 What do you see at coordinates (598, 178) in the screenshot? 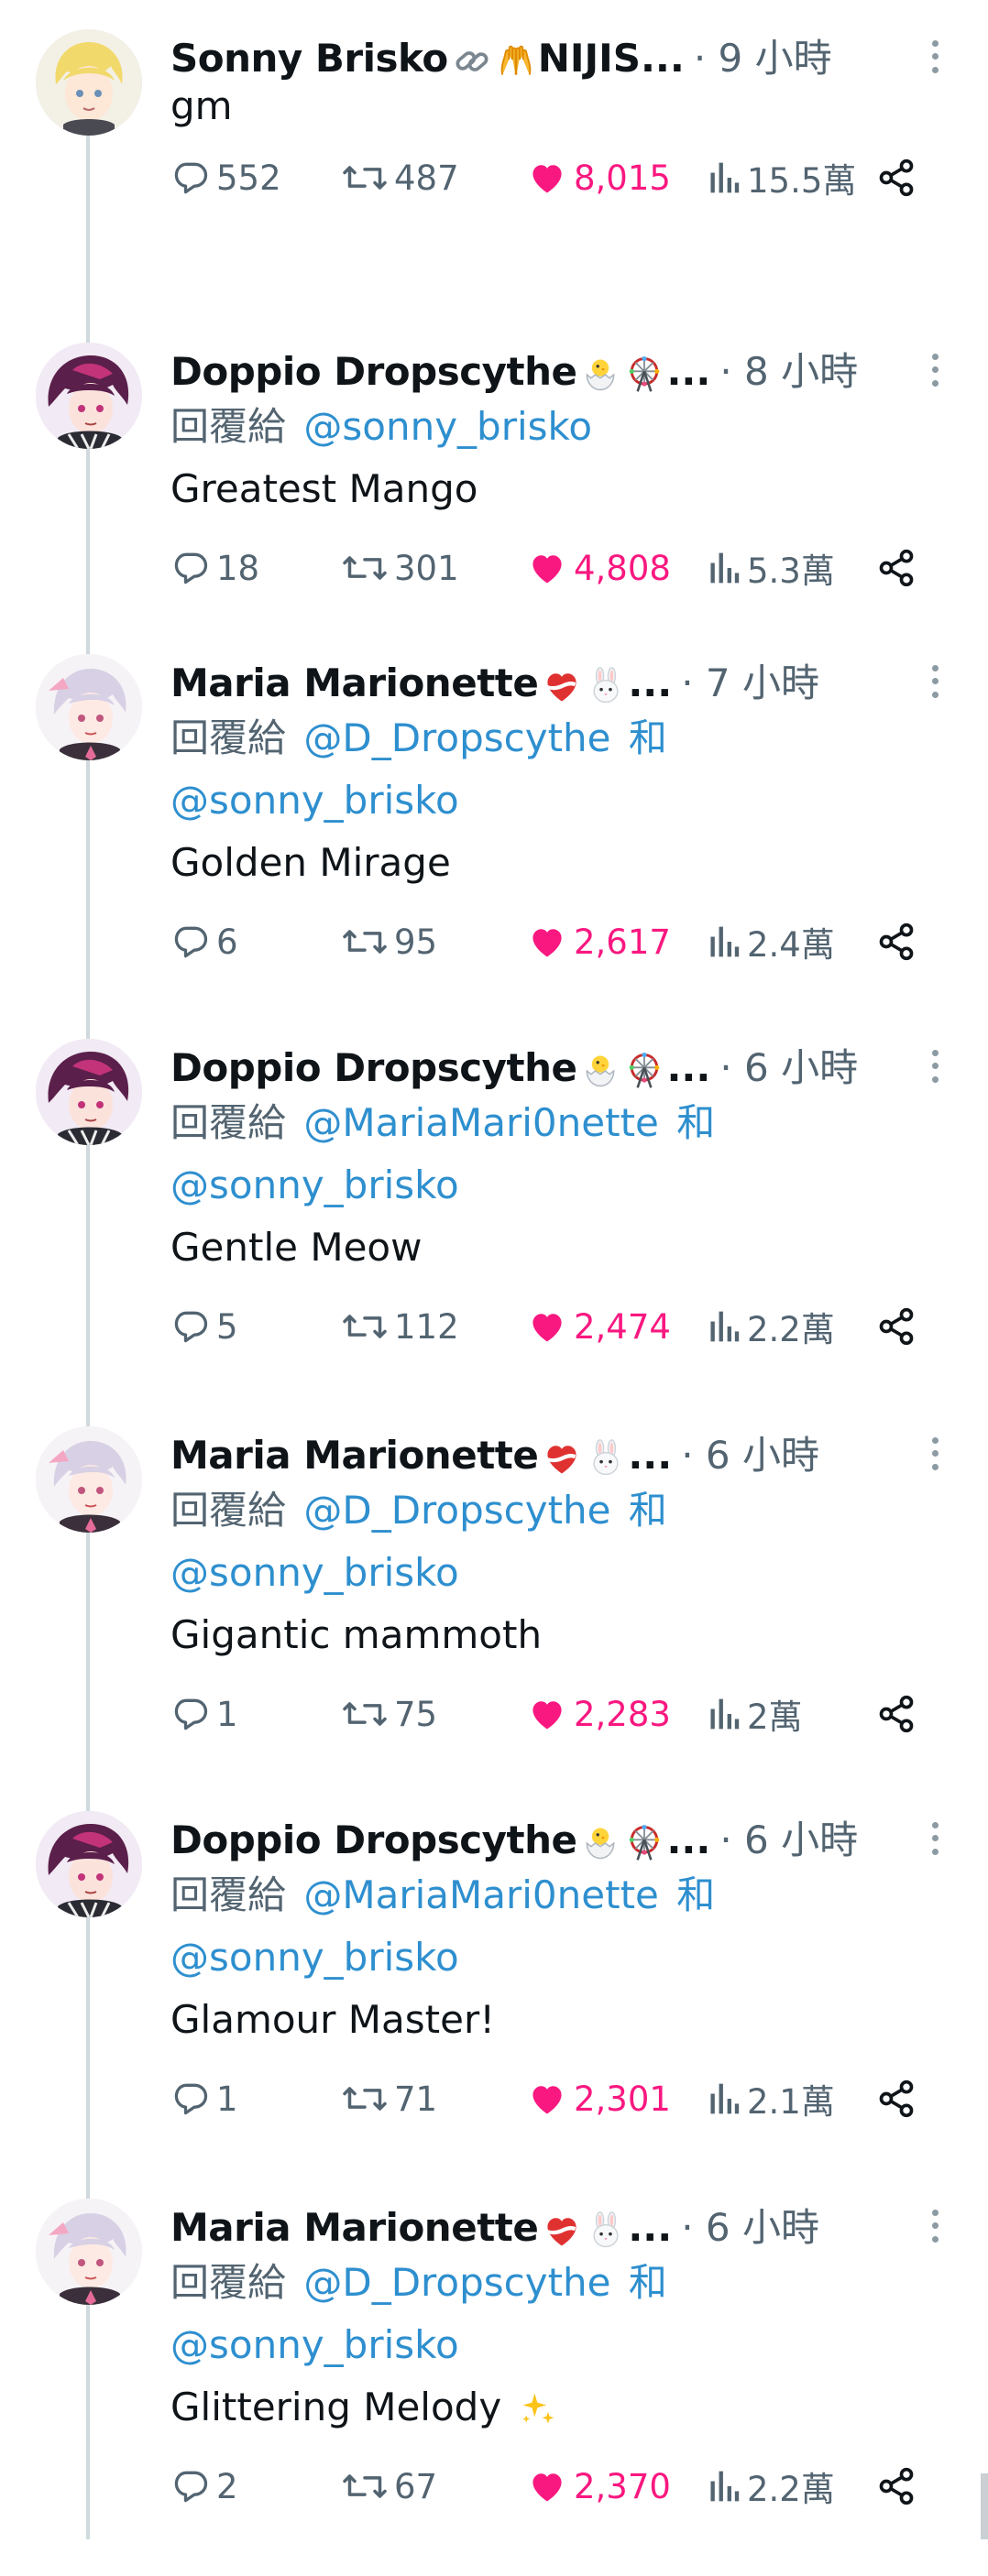
I see `like-button: 8,015` at bounding box center [598, 178].